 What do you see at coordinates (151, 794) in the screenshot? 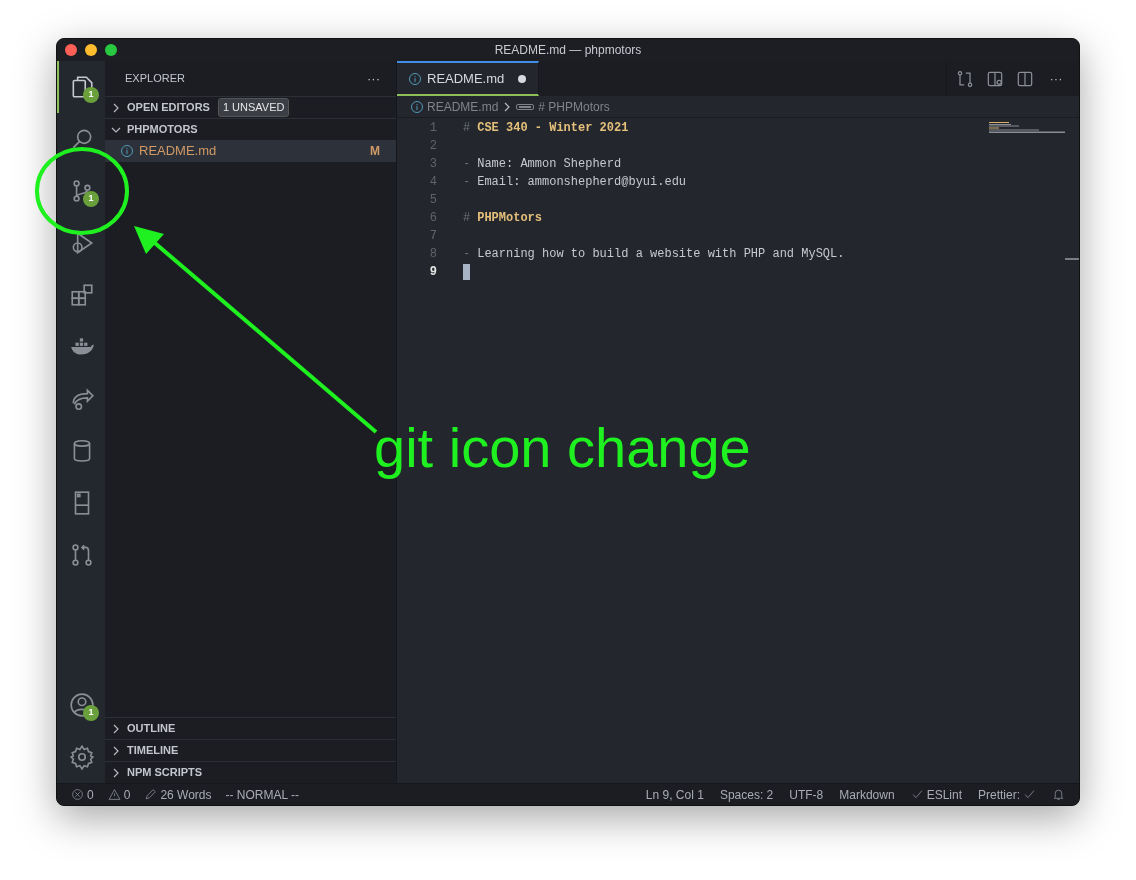
I see `pencil-icon` at bounding box center [151, 794].